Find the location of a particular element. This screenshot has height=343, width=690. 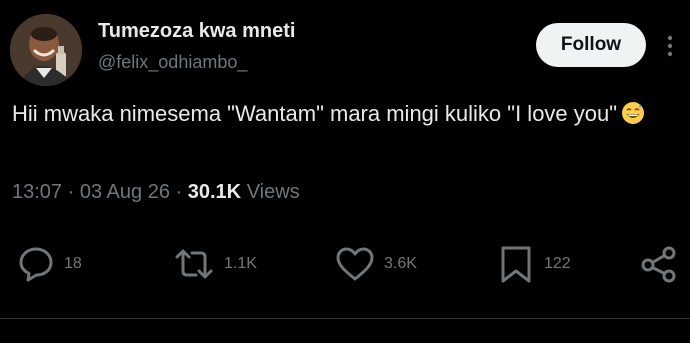

share-button is located at coordinates (659, 264).